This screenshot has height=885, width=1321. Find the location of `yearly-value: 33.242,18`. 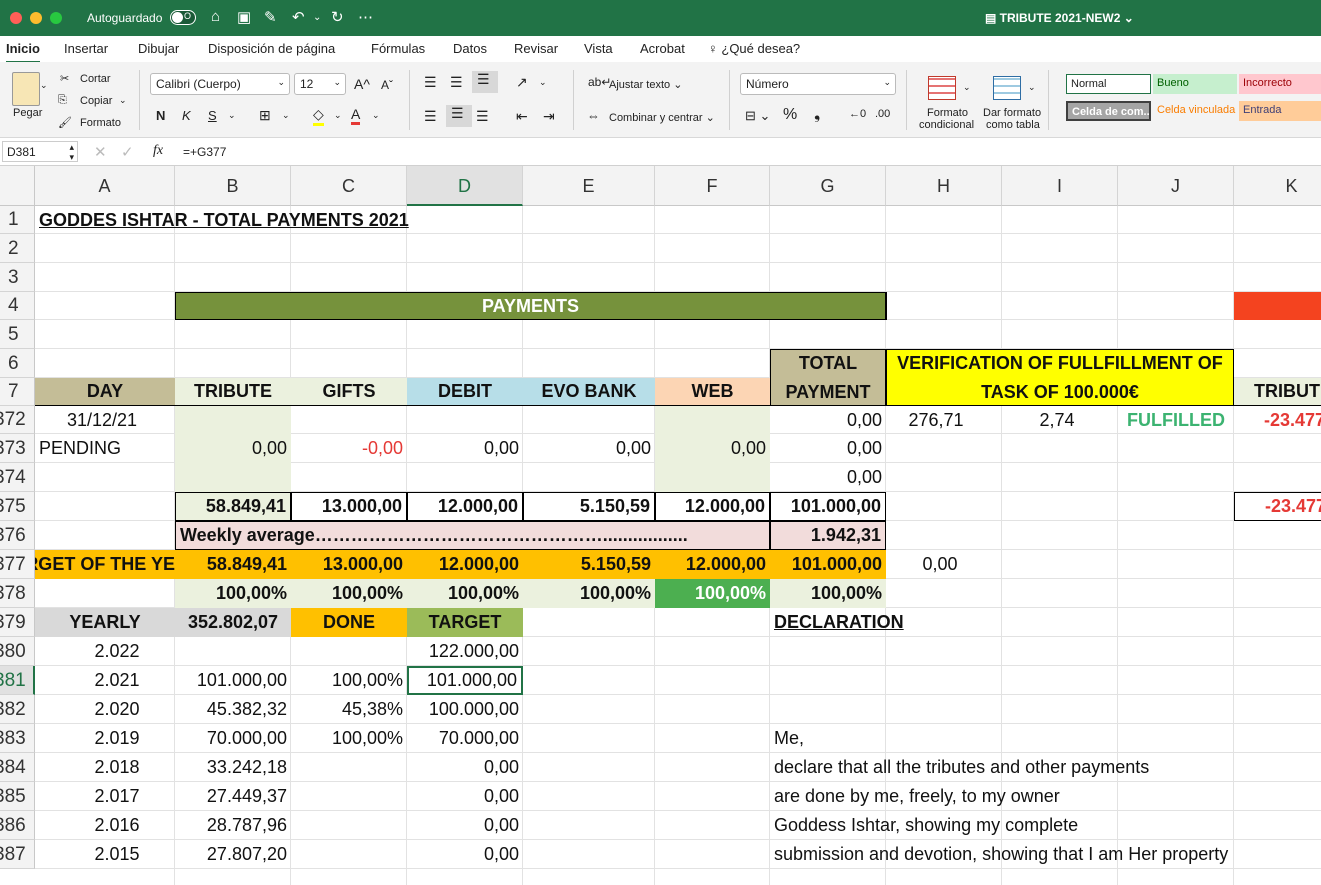

yearly-value: 33.242,18 is located at coordinates (233, 767).